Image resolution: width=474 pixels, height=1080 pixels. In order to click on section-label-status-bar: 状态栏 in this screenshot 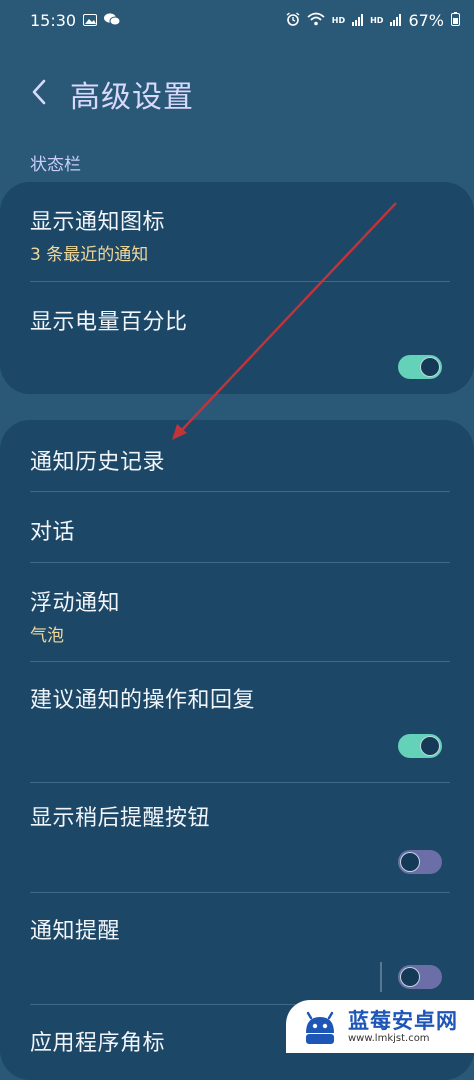, I will do `click(55, 165)`.